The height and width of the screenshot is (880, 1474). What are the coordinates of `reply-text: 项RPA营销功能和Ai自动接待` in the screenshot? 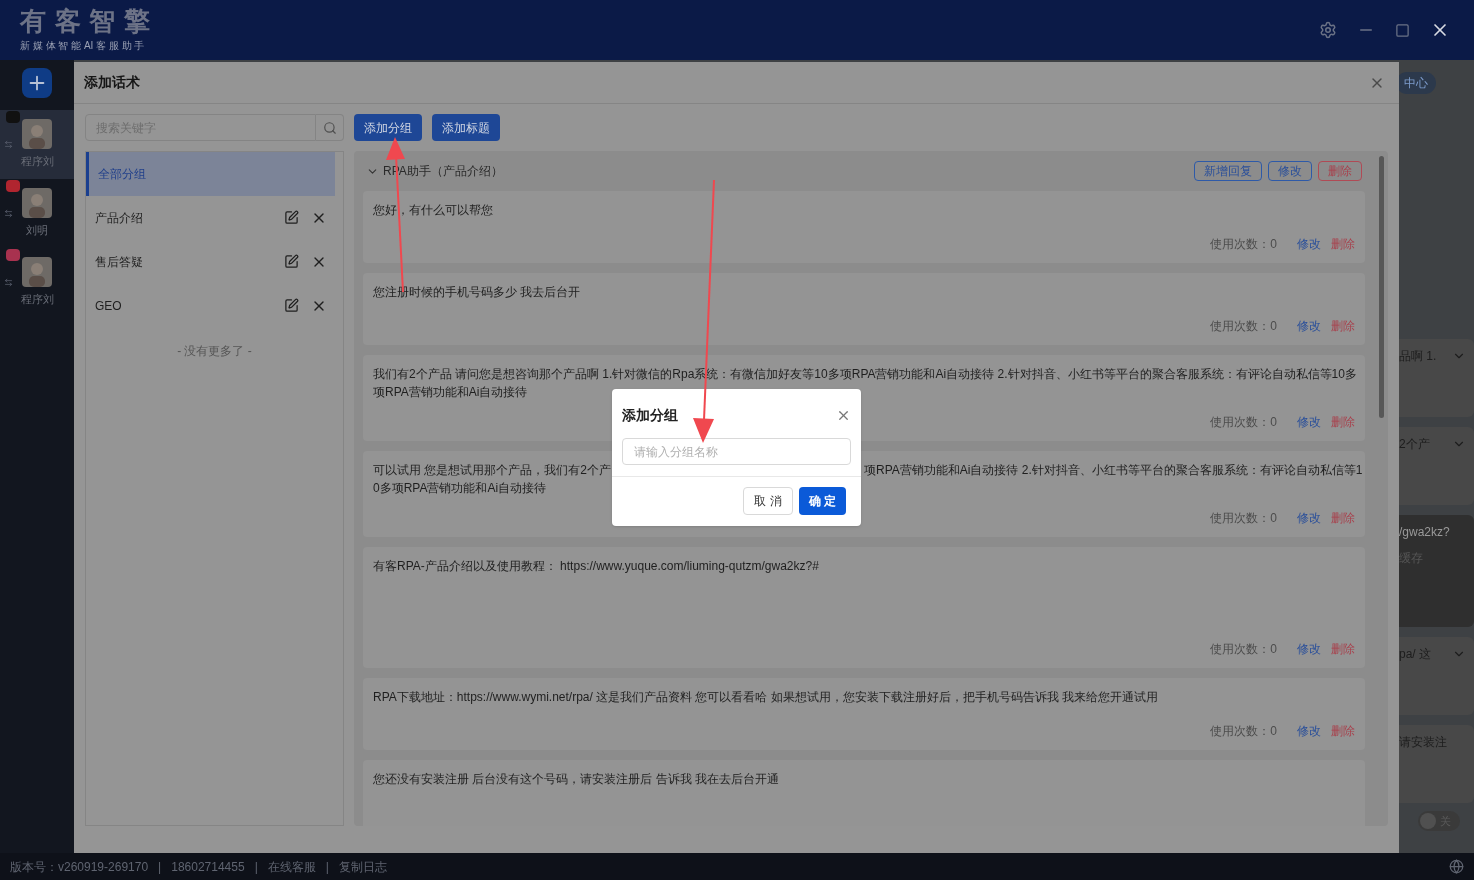 It's located at (451, 392).